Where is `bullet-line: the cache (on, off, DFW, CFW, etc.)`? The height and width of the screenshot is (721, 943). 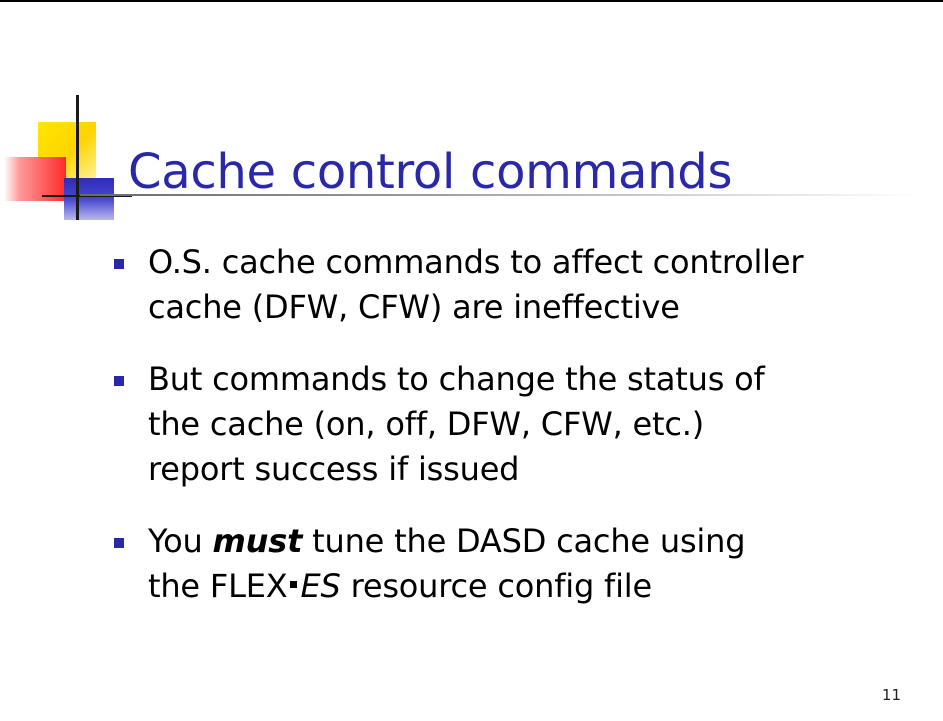
bullet-line: the cache (on, off, DFW, CFW, etc.) is located at coordinates (426, 424).